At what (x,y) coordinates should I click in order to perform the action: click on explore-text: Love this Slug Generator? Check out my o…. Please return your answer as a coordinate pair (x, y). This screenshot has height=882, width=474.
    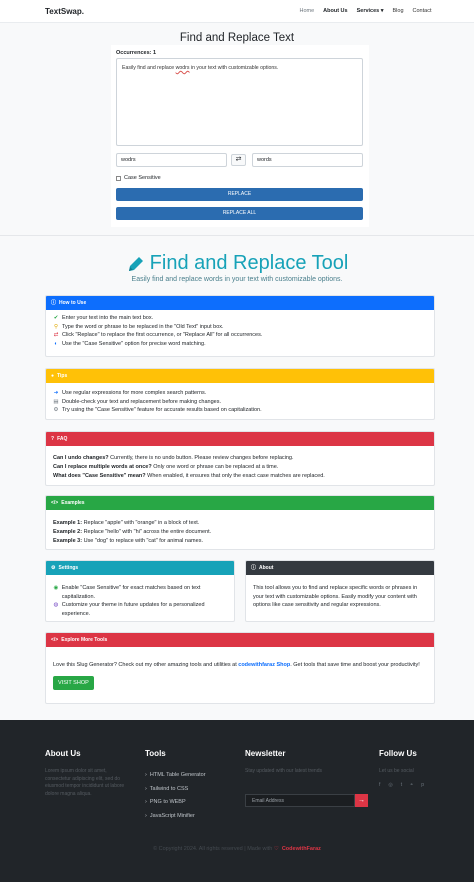
    Looking at the image, I should click on (236, 665).